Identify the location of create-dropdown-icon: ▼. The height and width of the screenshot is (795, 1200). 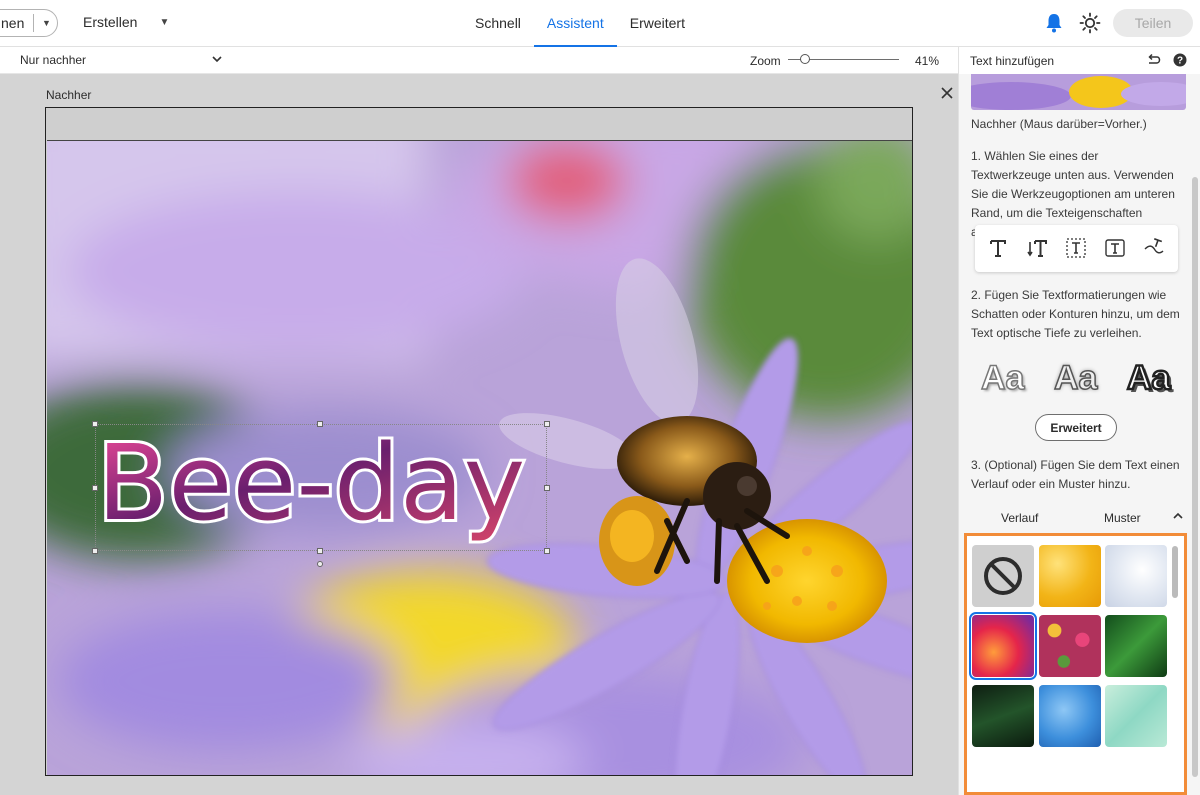
(164, 22).